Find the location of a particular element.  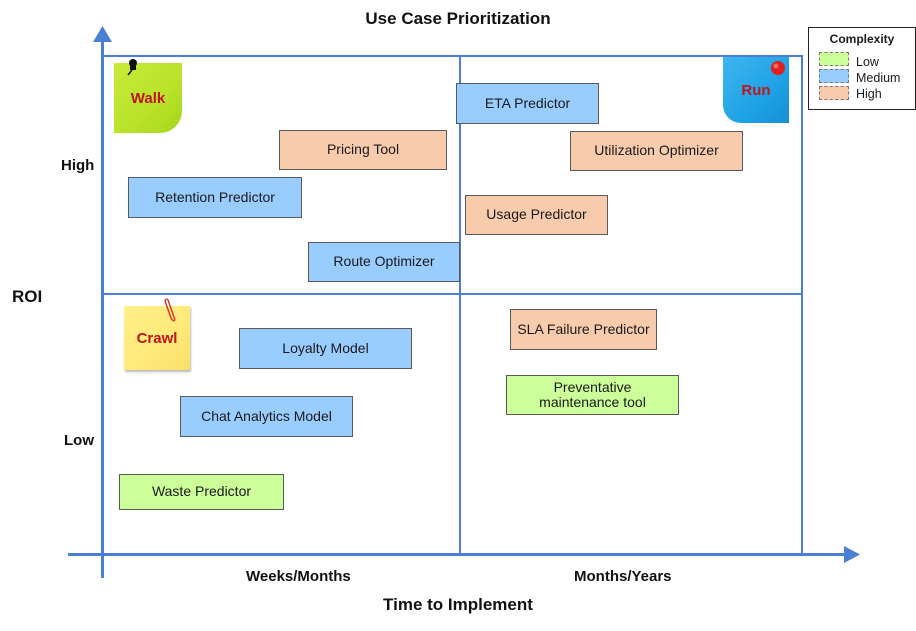

use-case-box: SLA Failure Predictor is located at coordinates (583, 329).